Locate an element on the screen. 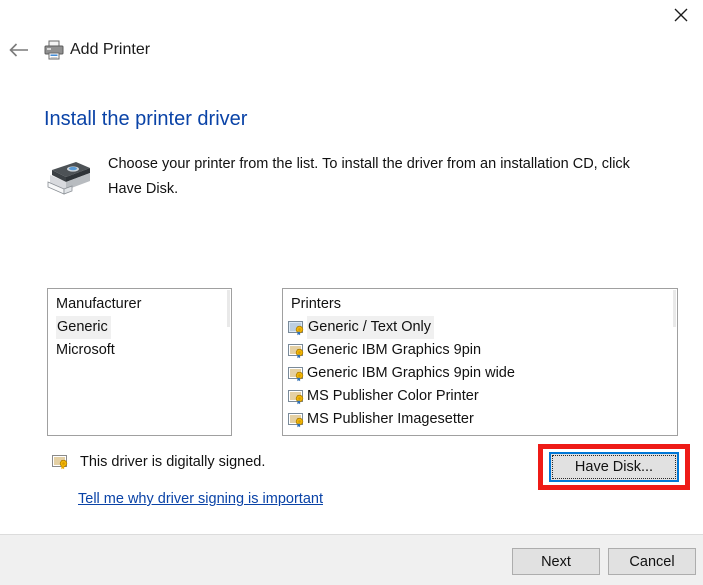 The height and width of the screenshot is (585, 703). page-title: Install the printer driver is located at coordinates (146, 119).